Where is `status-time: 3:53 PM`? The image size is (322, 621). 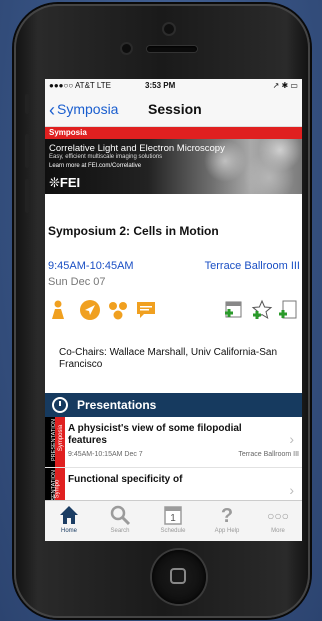
status-time: 3:53 PM is located at coordinates (160, 85).